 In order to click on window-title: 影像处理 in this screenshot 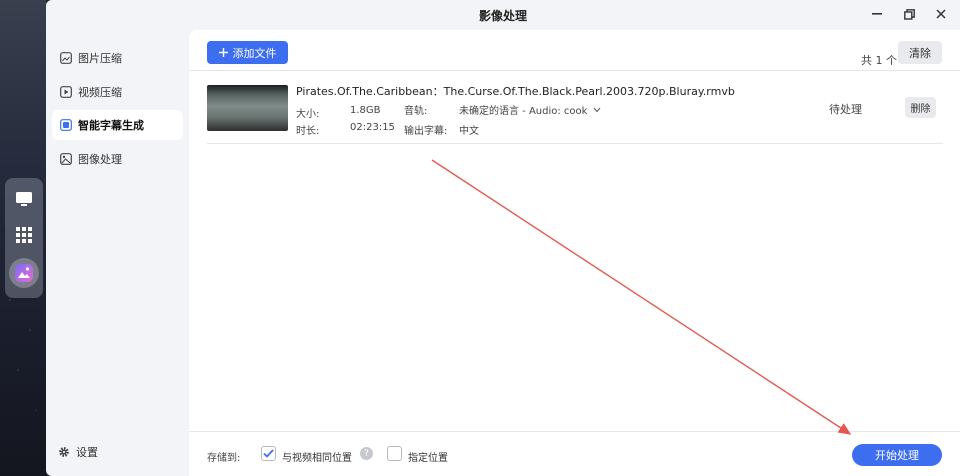, I will do `click(502, 15)`.